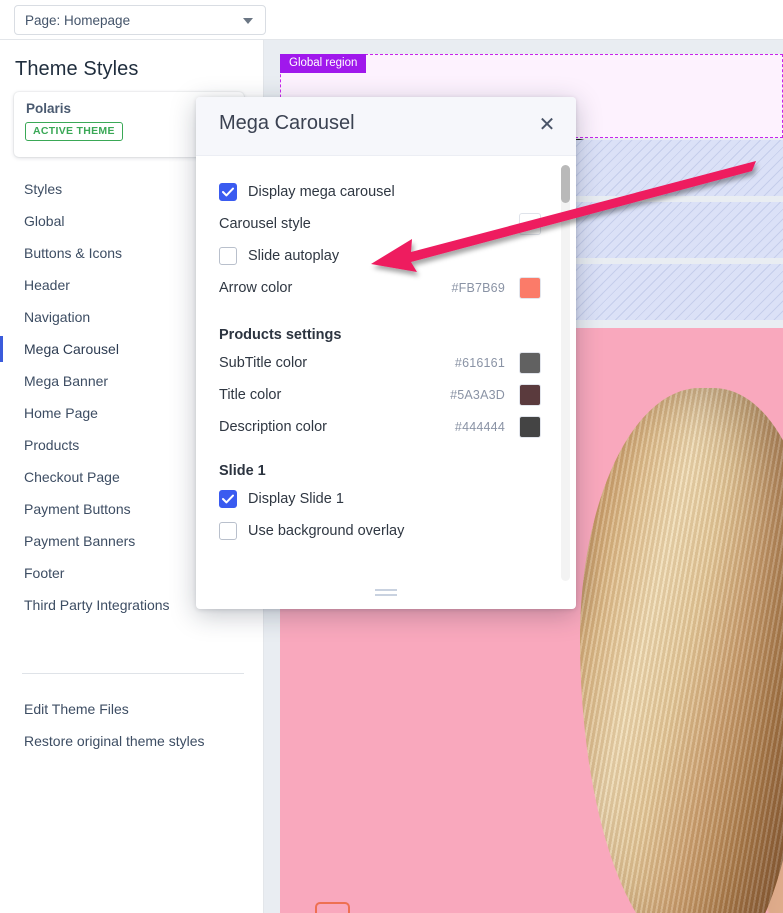 This screenshot has height=913, width=783. Describe the element at coordinates (478, 288) in the screenshot. I see `arrow-color-value: #FB7B69` at that location.